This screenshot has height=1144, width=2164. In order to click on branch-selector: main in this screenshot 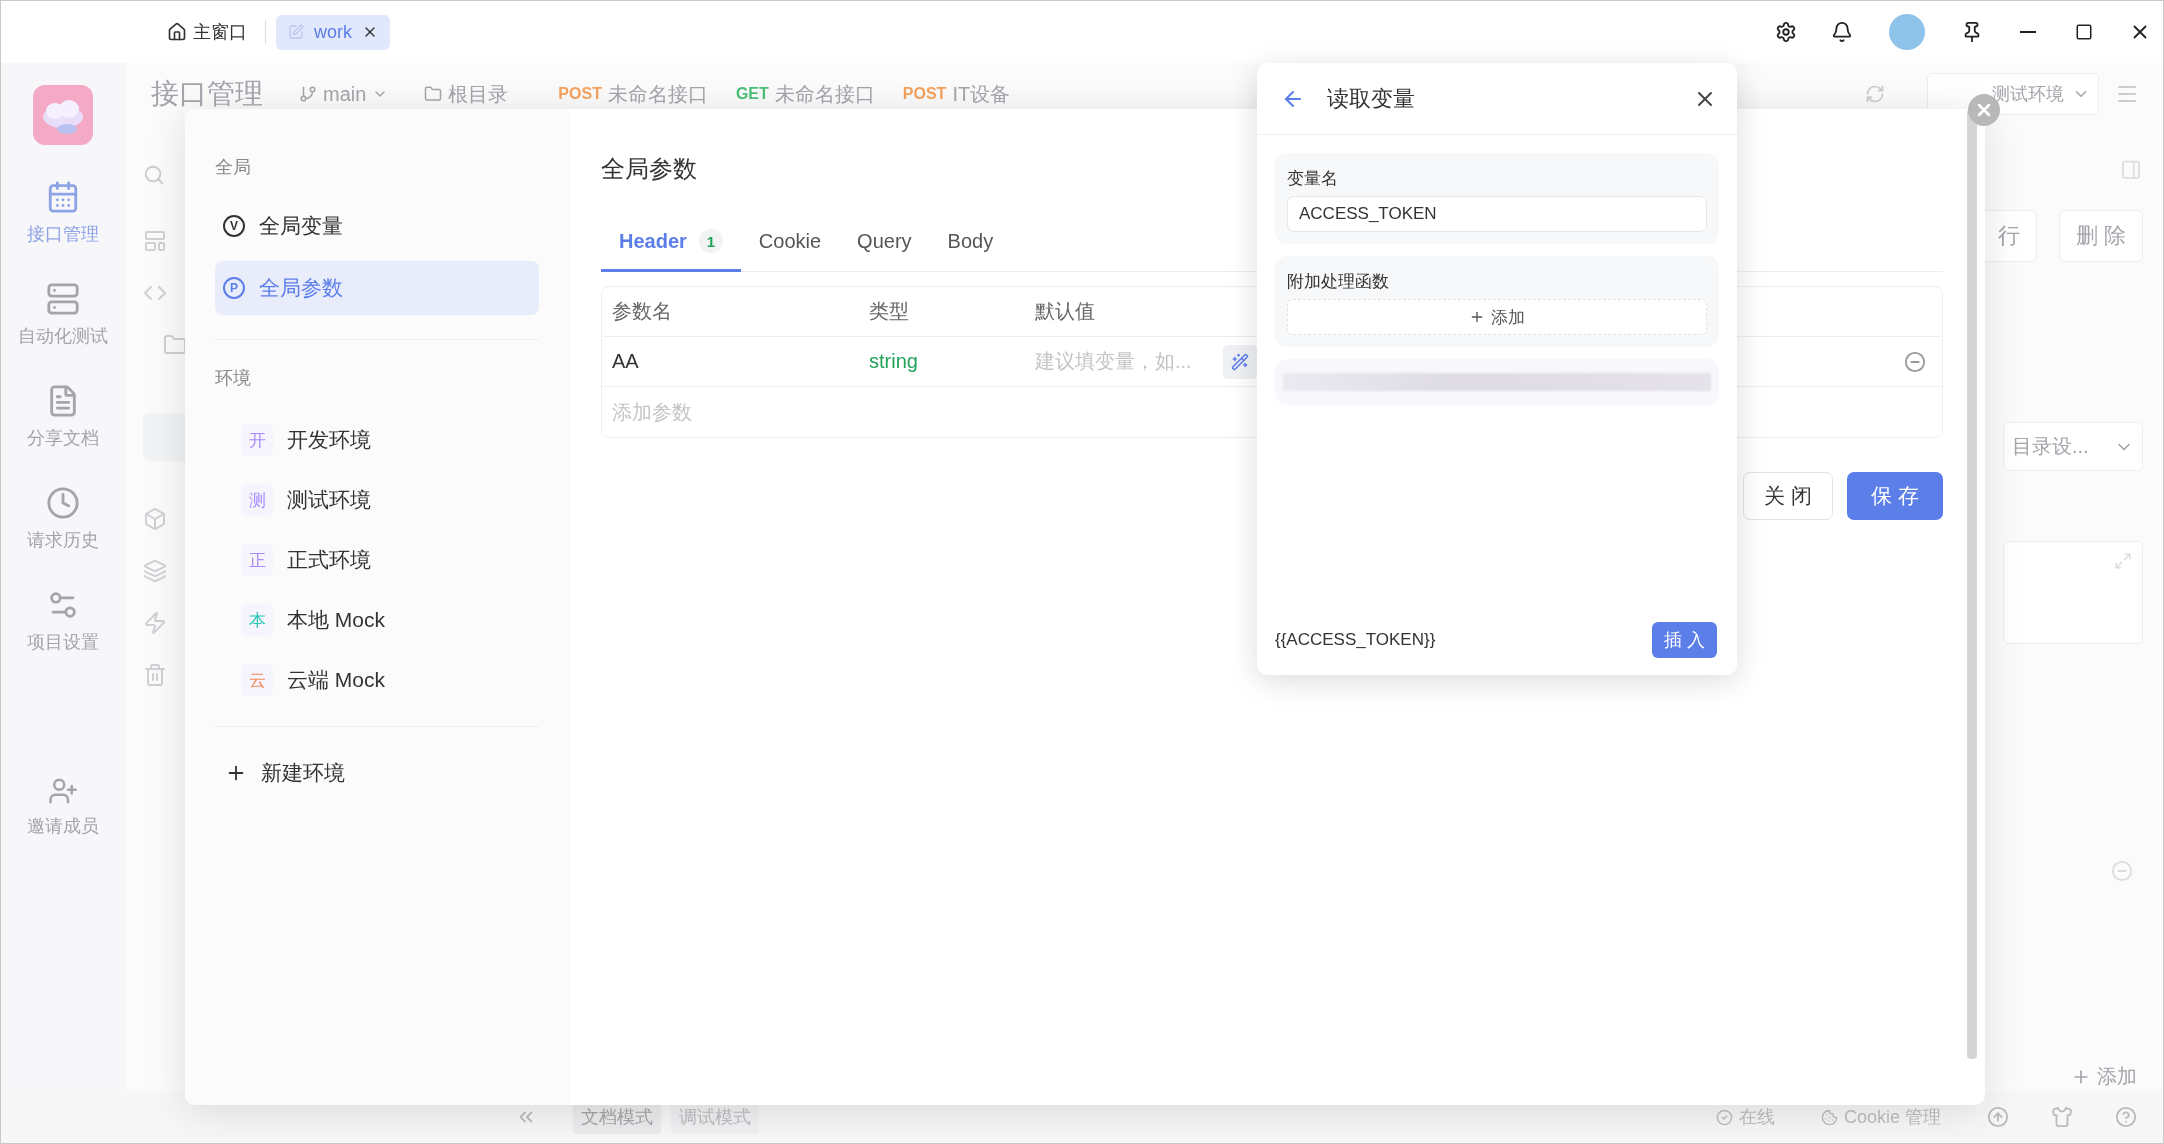, I will do `click(344, 94)`.